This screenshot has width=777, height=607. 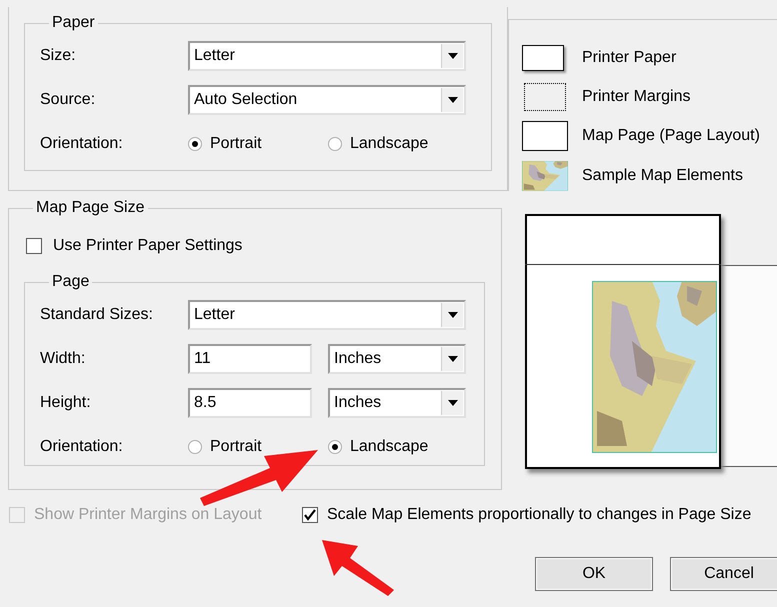 What do you see at coordinates (671, 136) in the screenshot?
I see `legend-label: Map Page (Page Layout)` at bounding box center [671, 136].